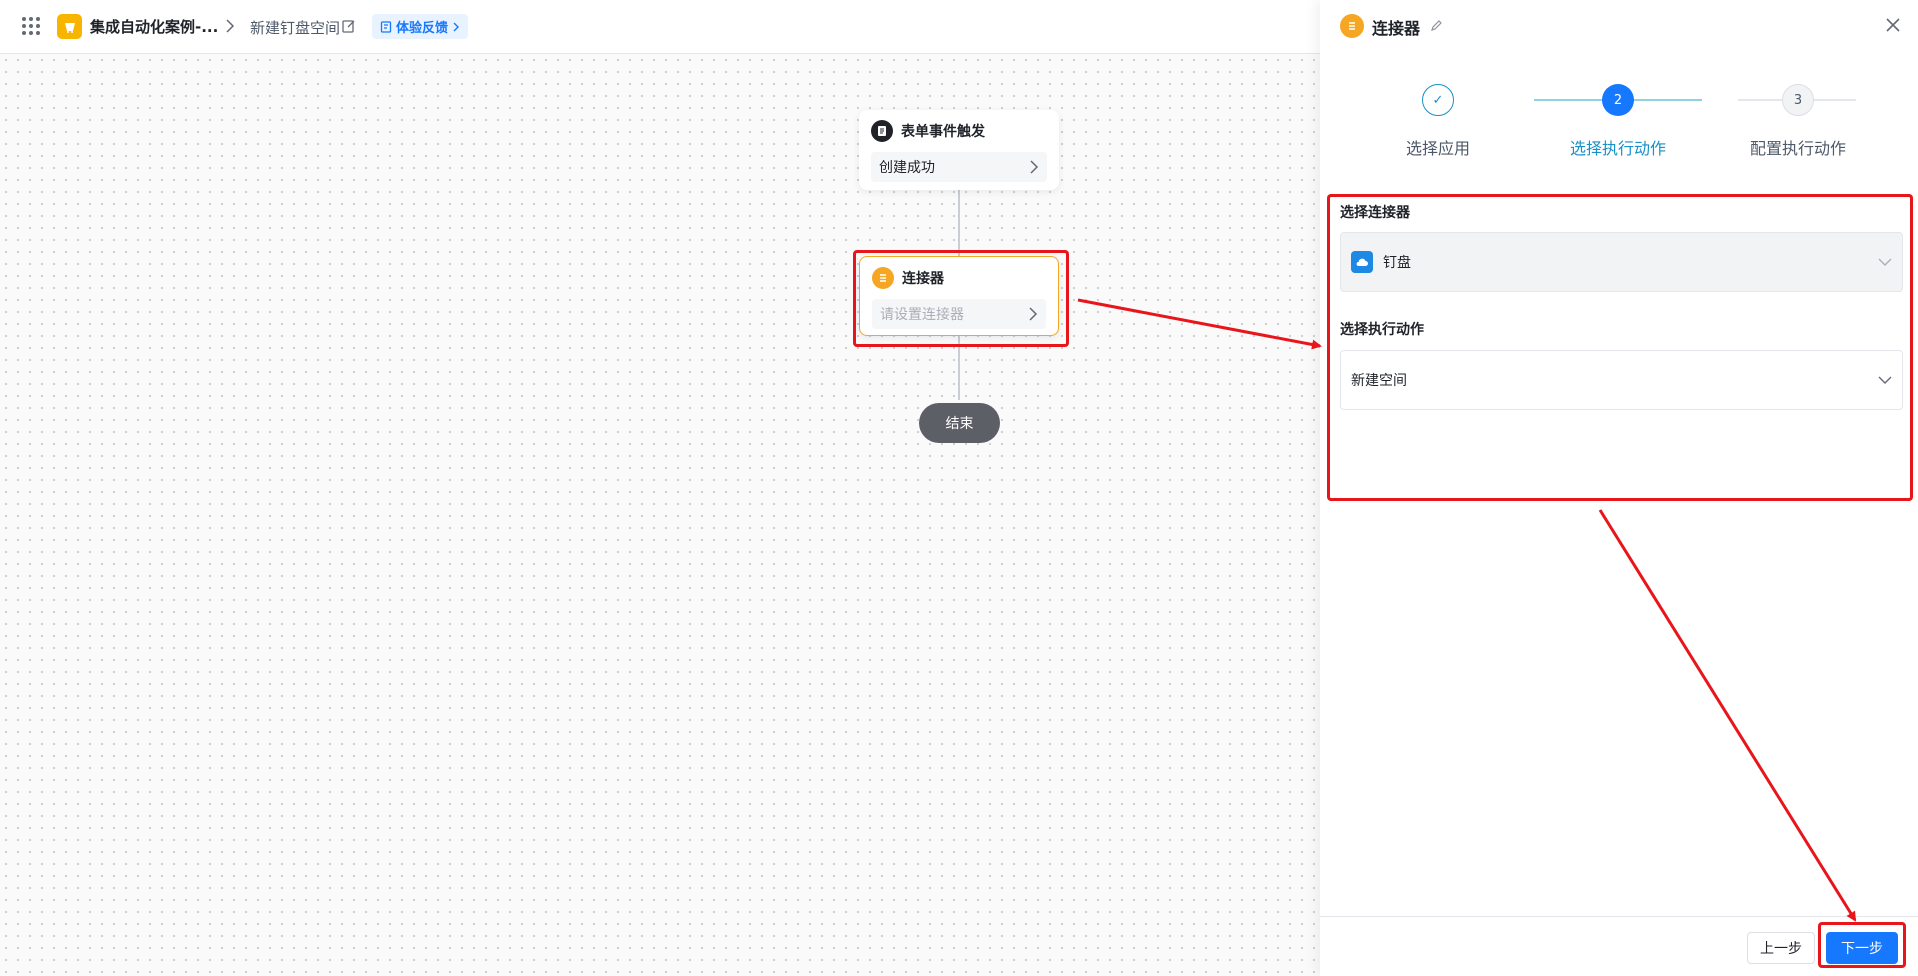  What do you see at coordinates (1798, 100) in the screenshot?
I see `step-3-circle: 3` at bounding box center [1798, 100].